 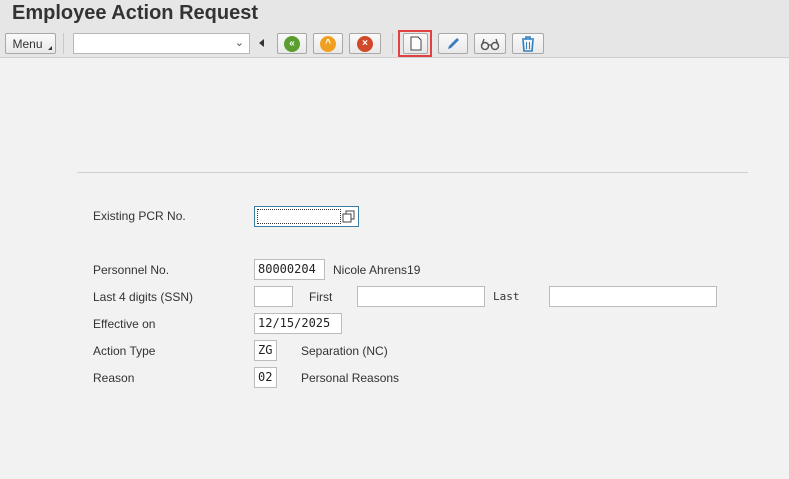 What do you see at coordinates (124, 324) in the screenshot?
I see `effective-label: Effective on` at bounding box center [124, 324].